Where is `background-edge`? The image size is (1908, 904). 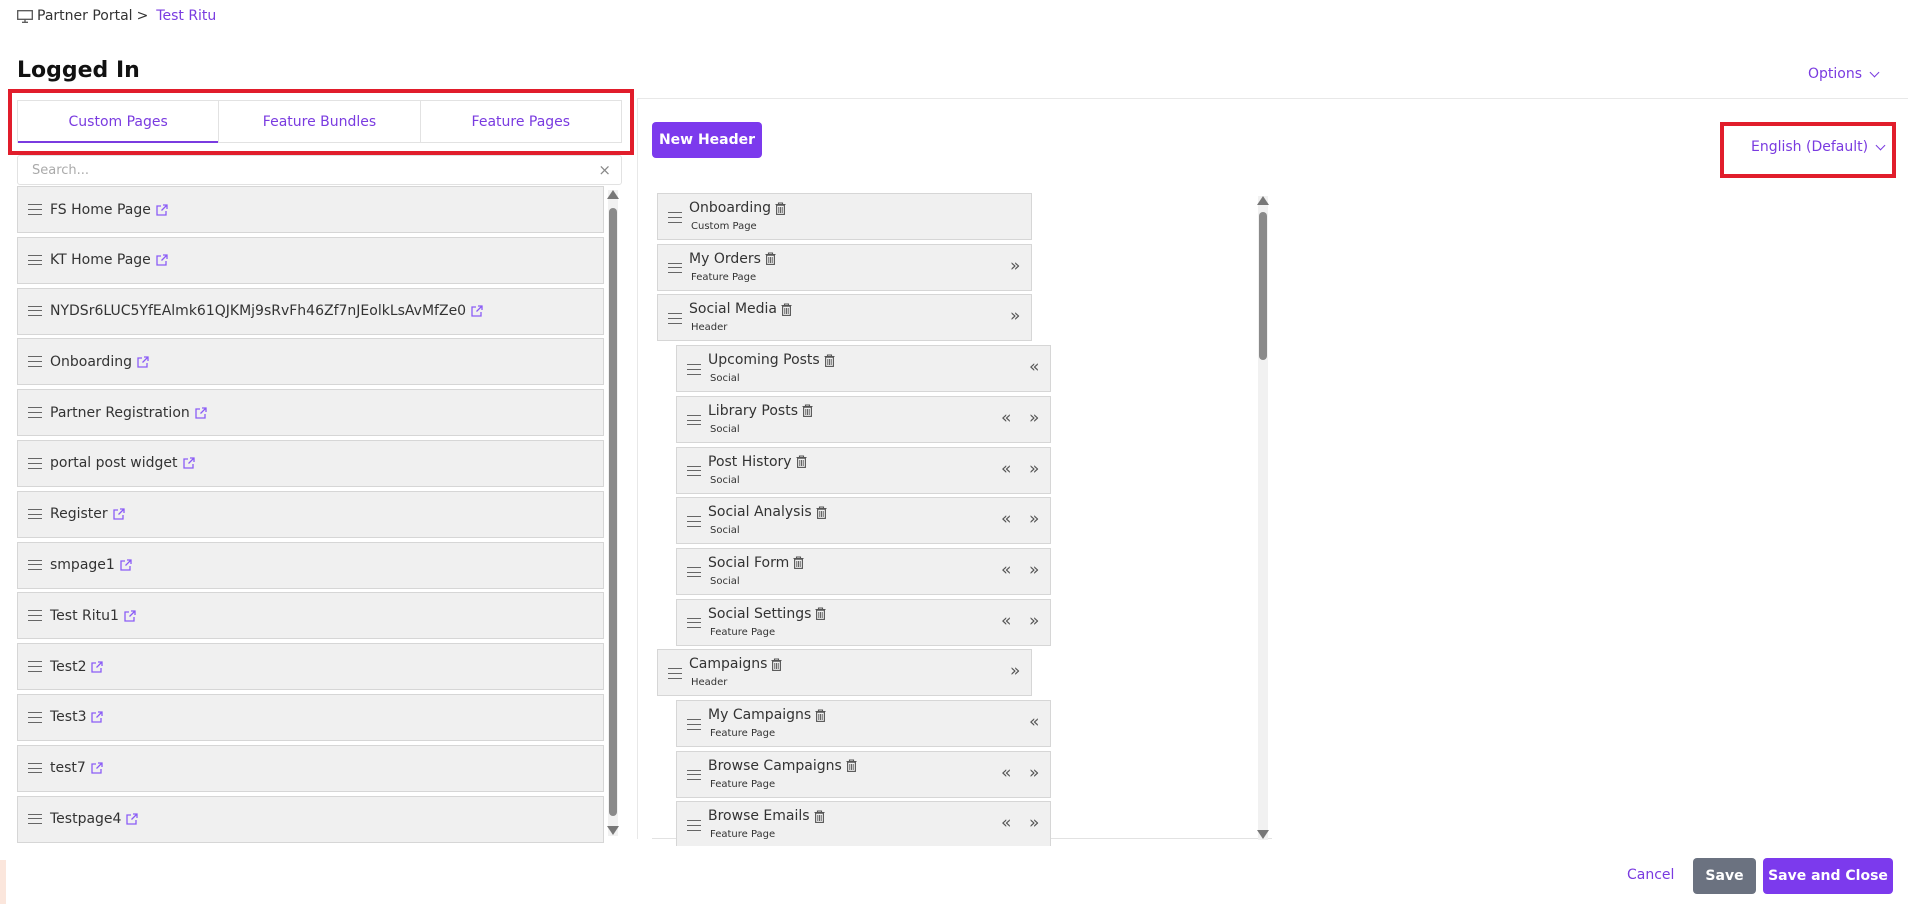 background-edge is located at coordinates (3, 882).